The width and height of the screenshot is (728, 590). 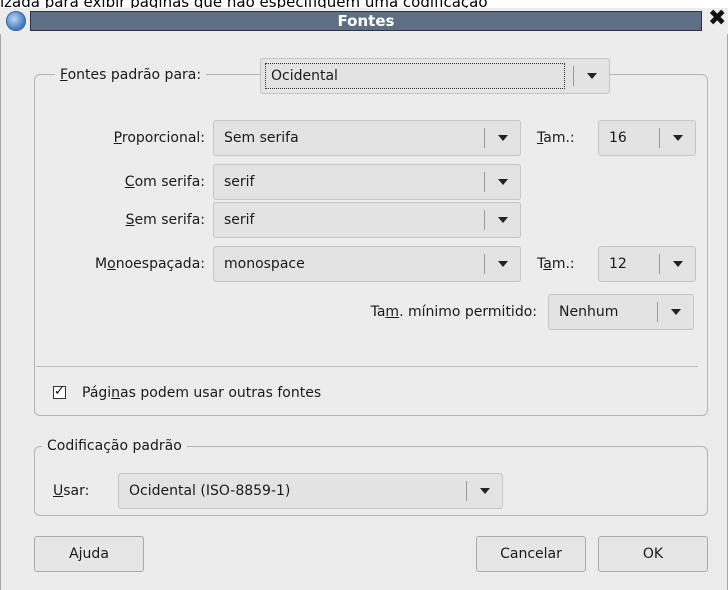 I want to click on allow-page-fonts-label: Páginas podem usar outras fontes, so click(x=201, y=393).